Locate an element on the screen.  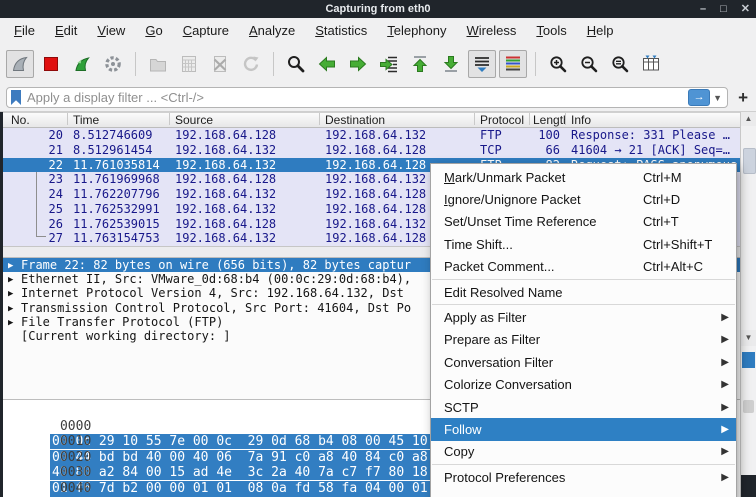
scrollbar-down-arrow: ▼ is located at coordinates (748, 338).